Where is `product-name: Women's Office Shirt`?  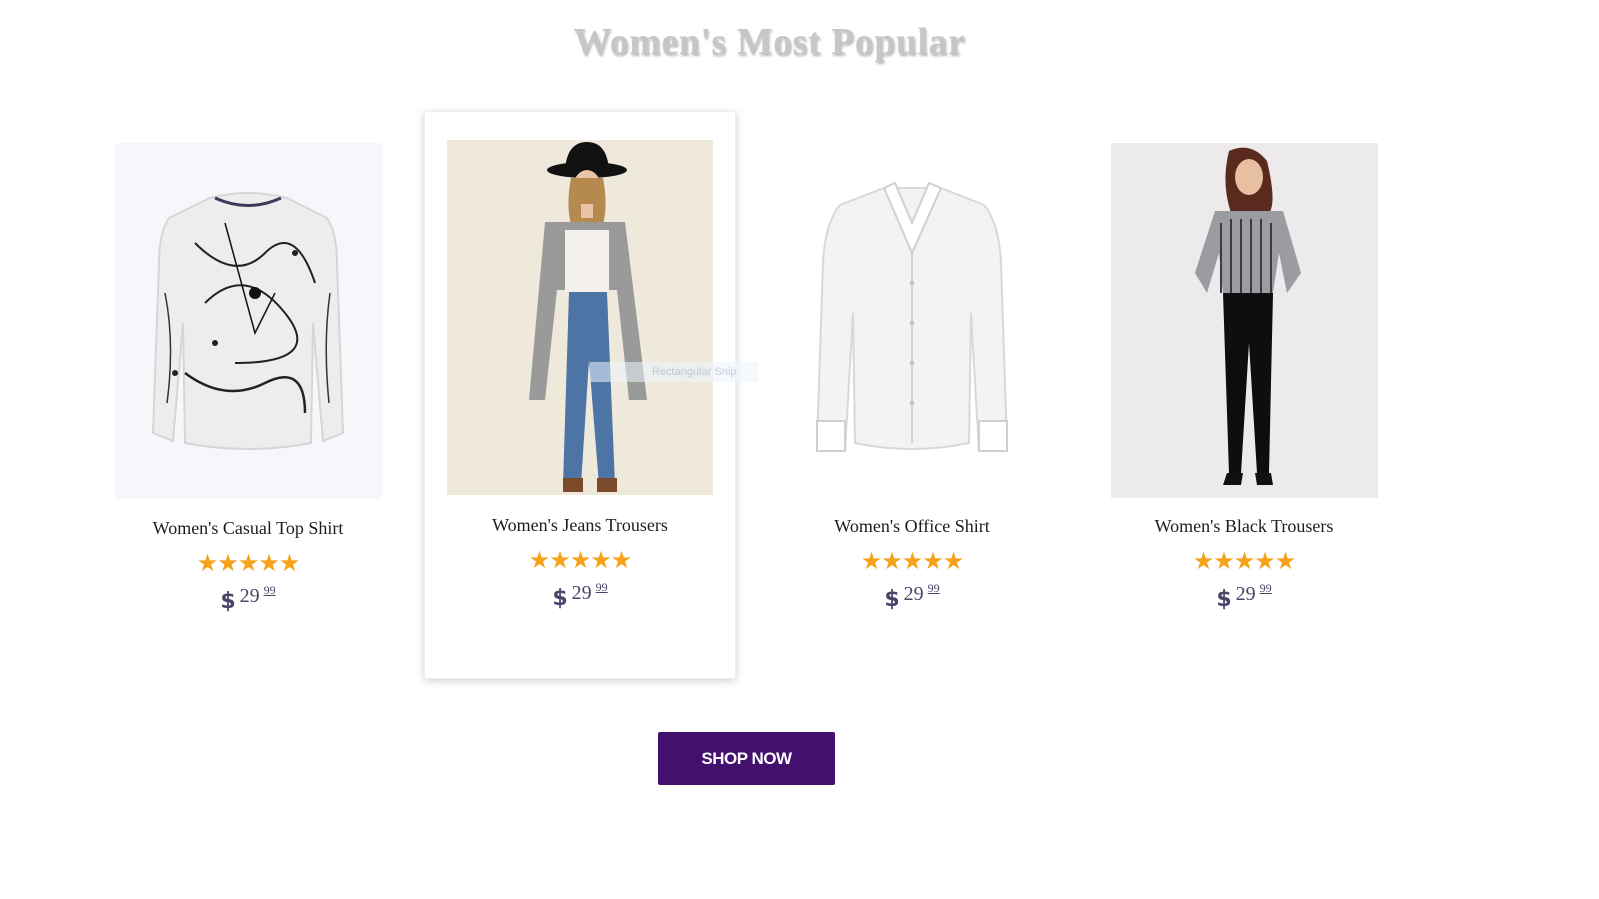
product-name: Women's Office Shirt is located at coordinates (912, 526).